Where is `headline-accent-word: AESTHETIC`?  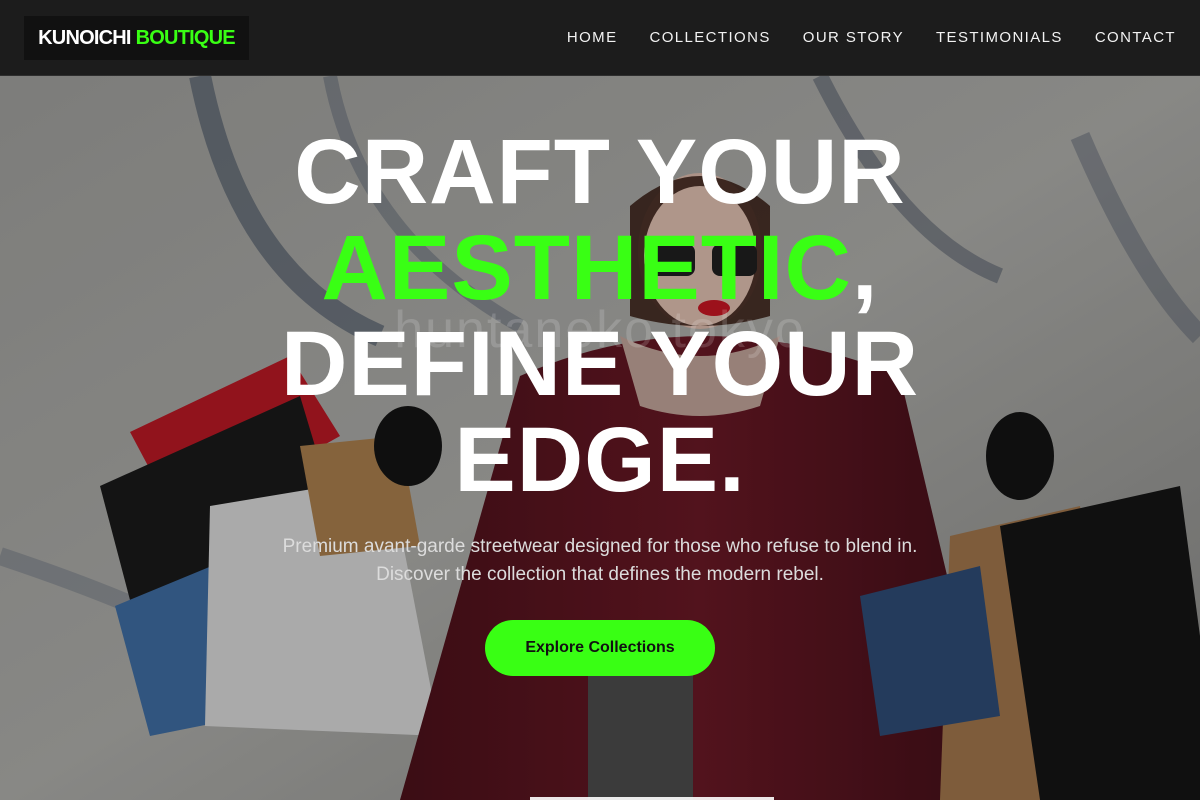 headline-accent-word: AESTHETIC is located at coordinates (586, 268).